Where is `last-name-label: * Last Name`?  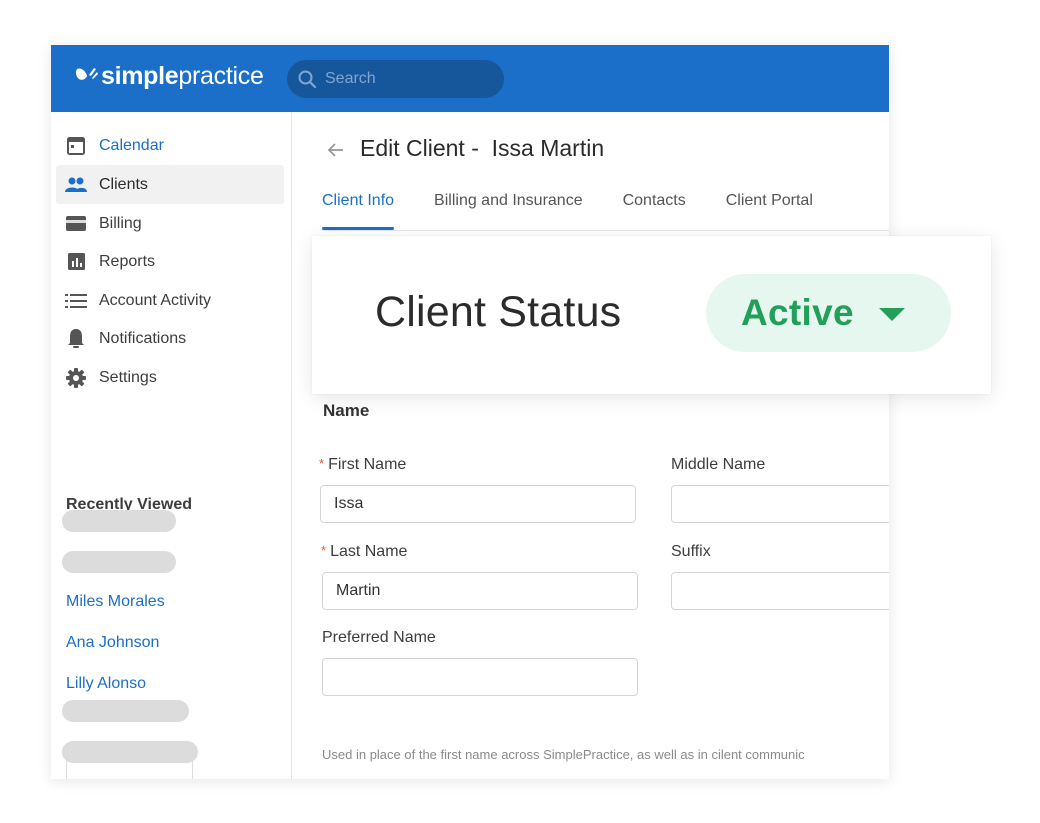 last-name-label: * Last Name is located at coordinates (364, 552).